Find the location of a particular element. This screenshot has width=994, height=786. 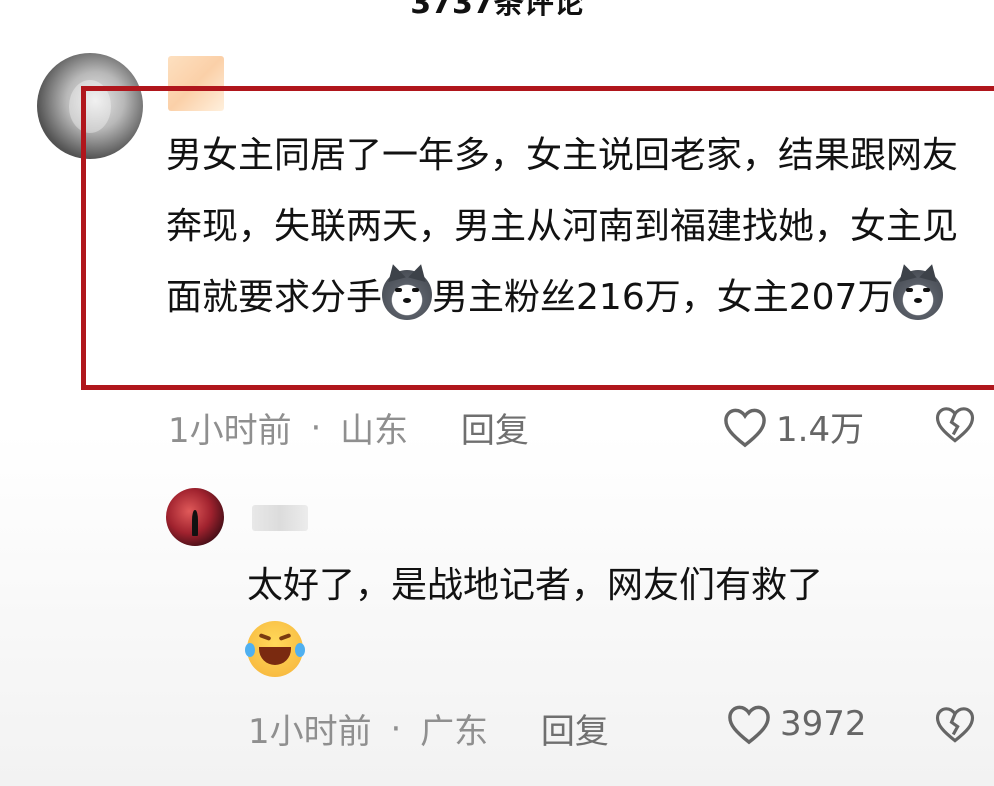

replier-avatar is located at coordinates (195, 517).